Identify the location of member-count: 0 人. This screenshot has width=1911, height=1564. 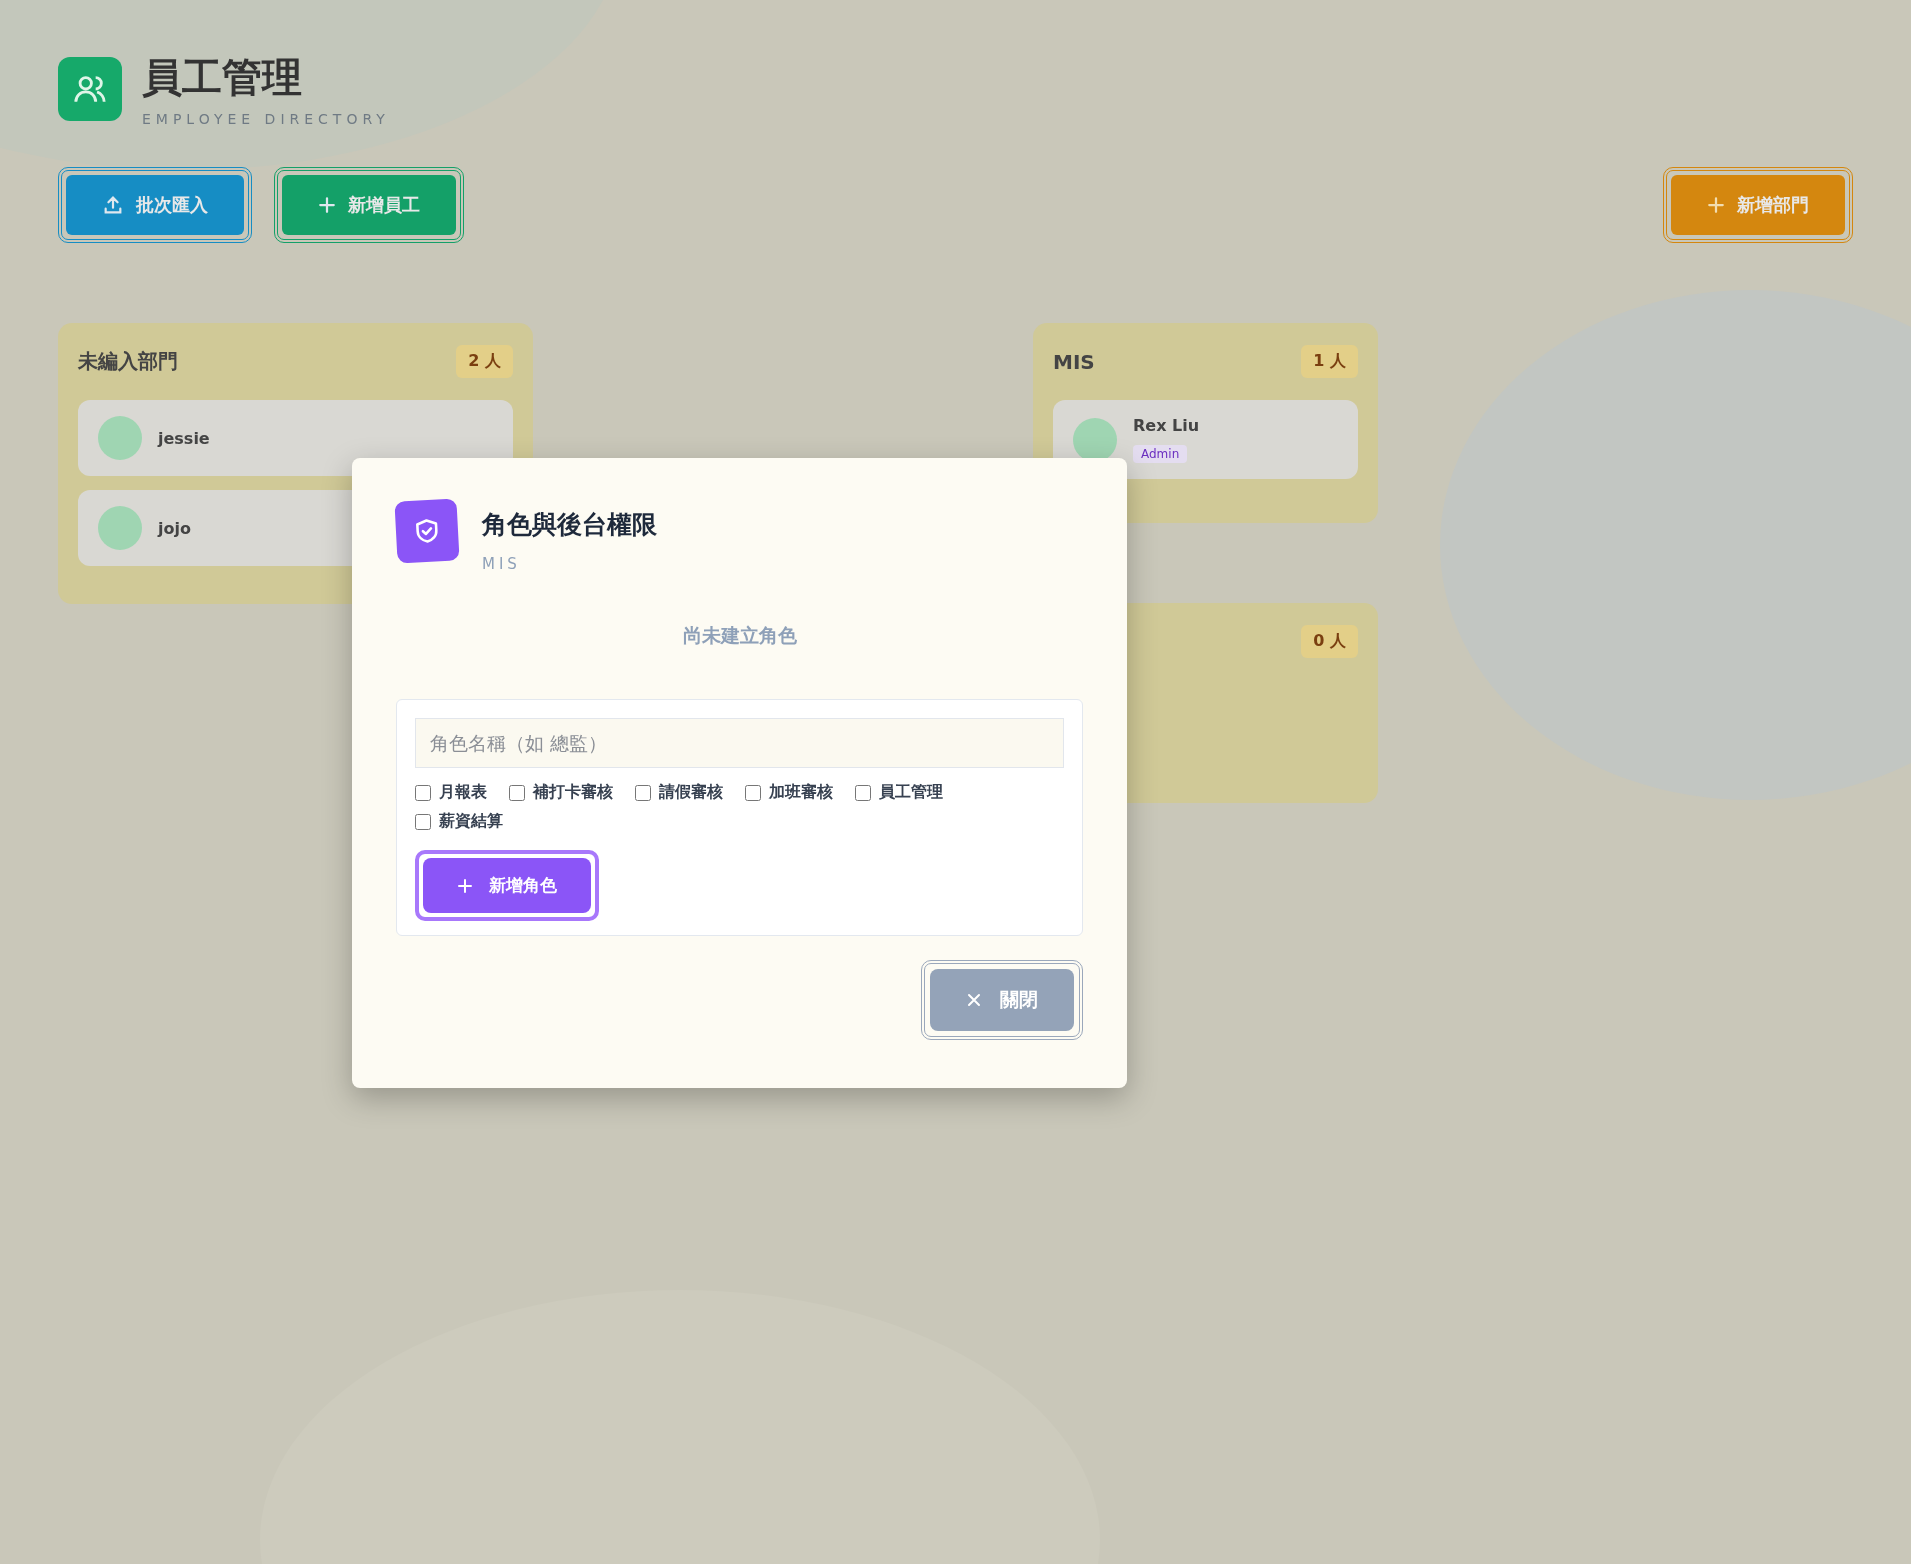
(1329, 641).